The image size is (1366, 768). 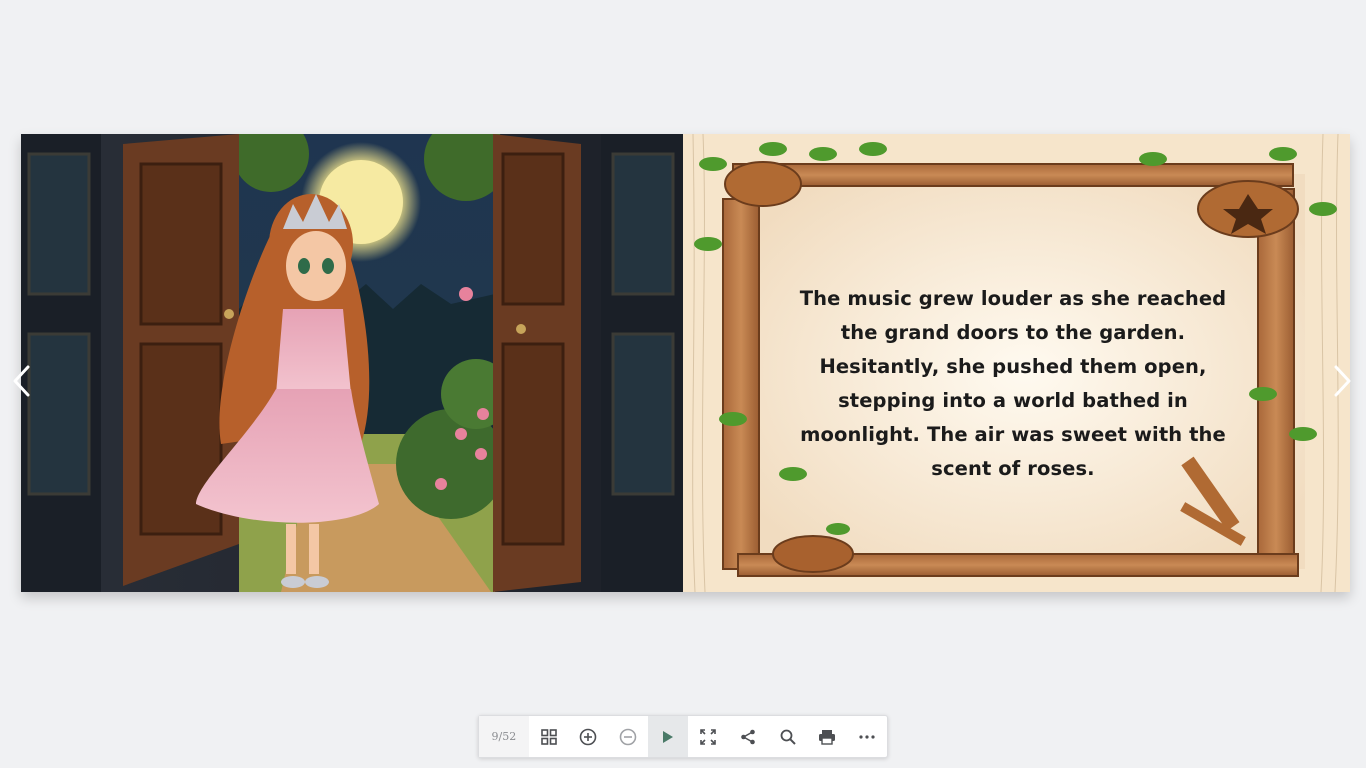 I want to click on zoom-in-icon, so click(x=588, y=736).